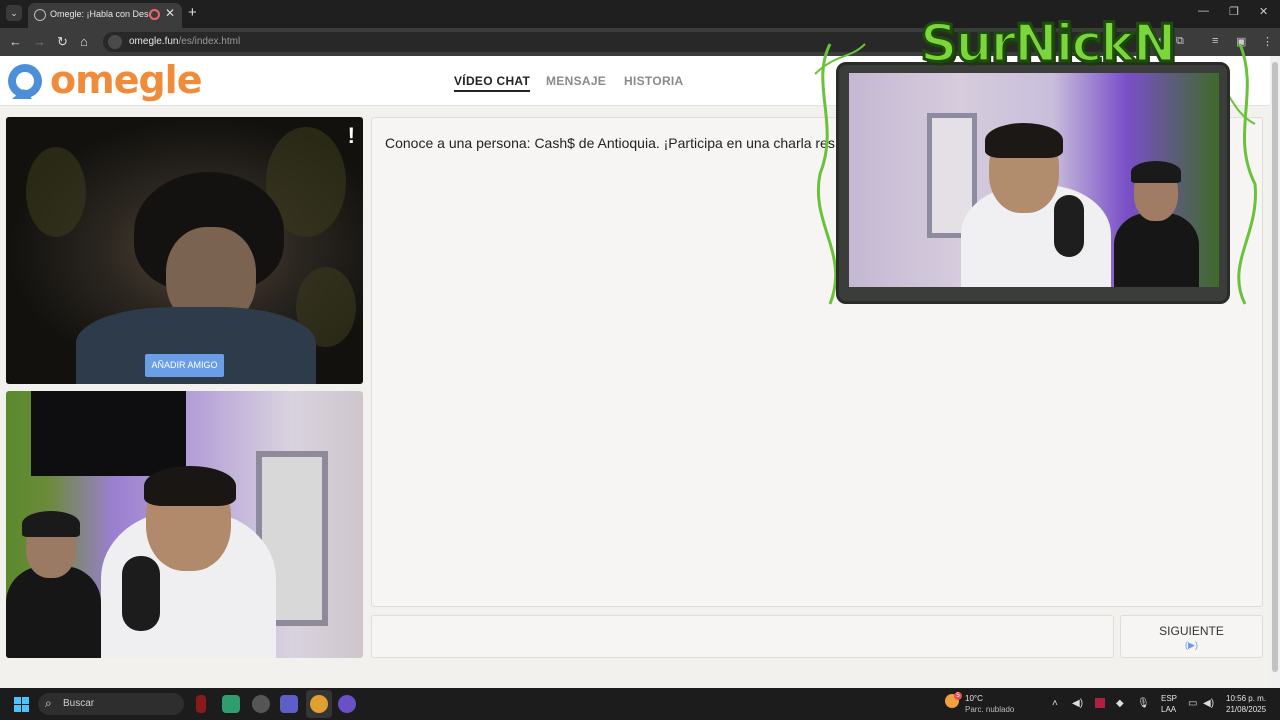  Describe the element at coordinates (989, 710) in the screenshot. I see `weather-desc: Parc. nublado` at that location.